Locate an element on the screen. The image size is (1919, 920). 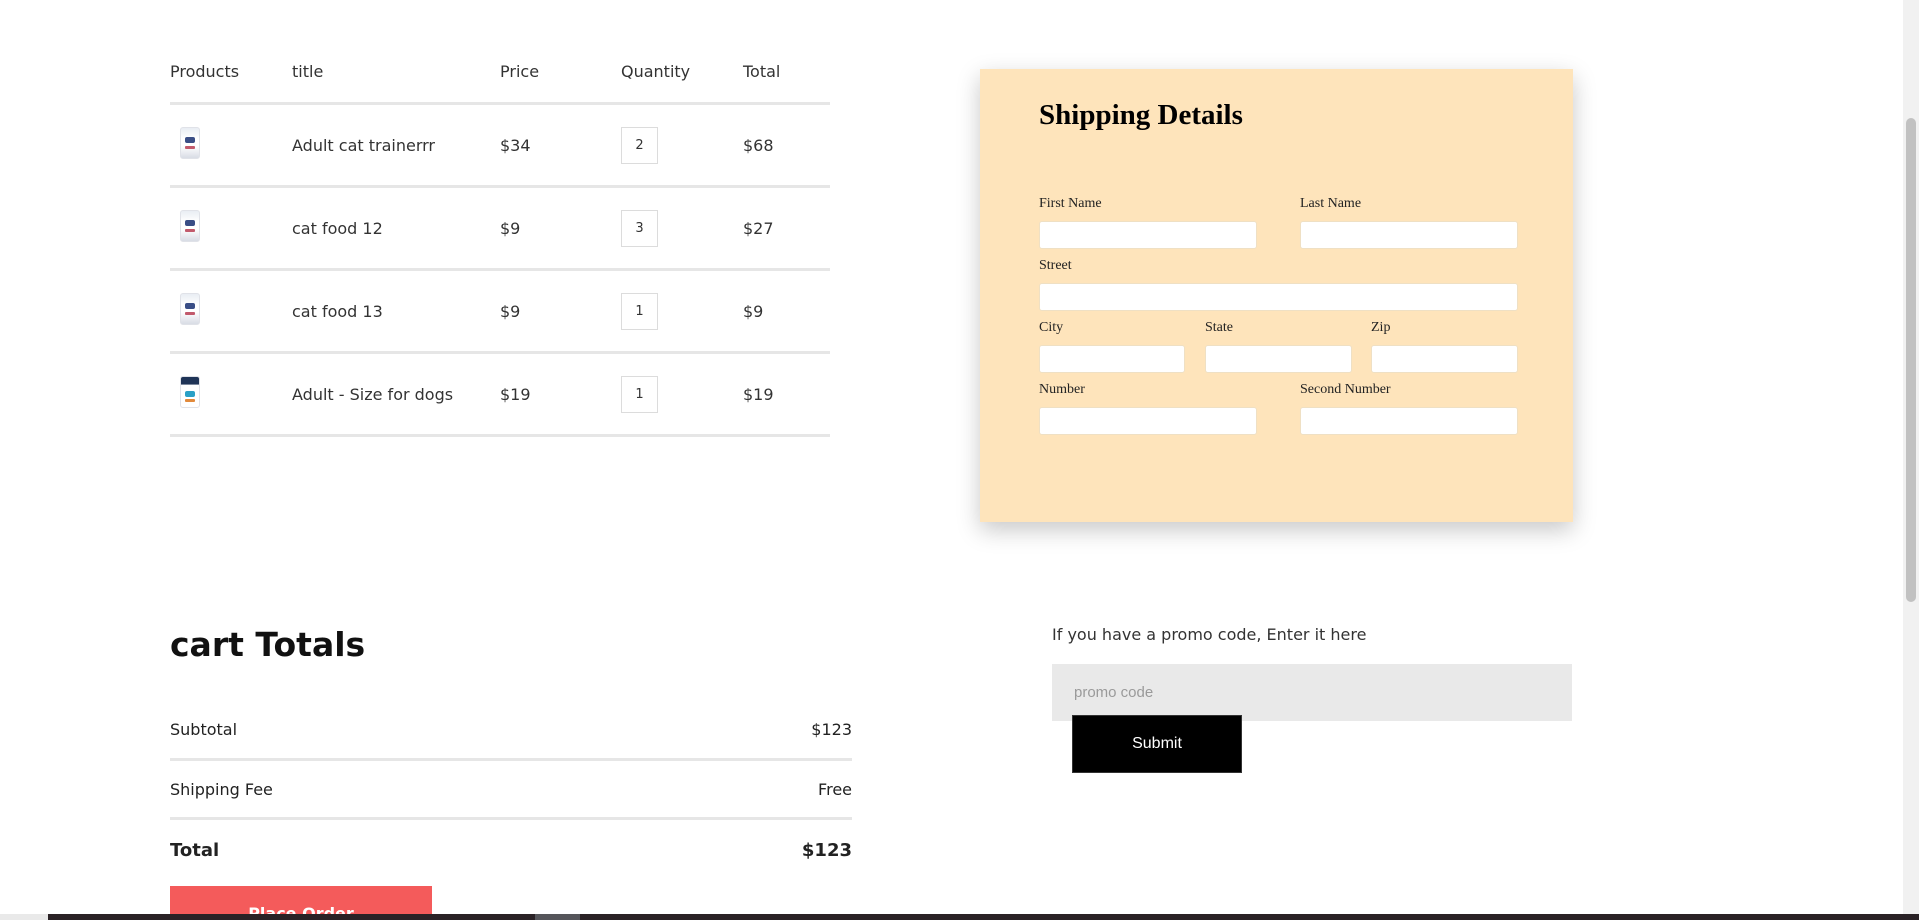
shipping-fee-label: Shipping Fee is located at coordinates (221, 789).